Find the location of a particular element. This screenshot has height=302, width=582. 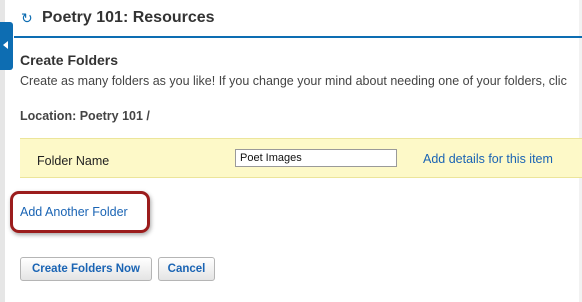

cancel-button: Cancel is located at coordinates (186, 269).